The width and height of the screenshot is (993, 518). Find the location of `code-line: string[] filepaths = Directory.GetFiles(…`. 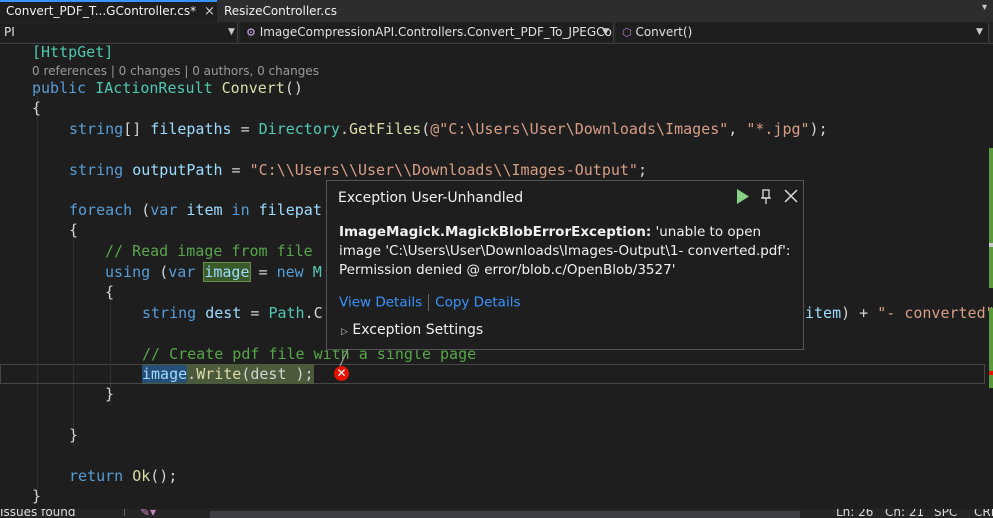

code-line: string[] filepaths = Directory.GetFiles(… is located at coordinates (448, 129).